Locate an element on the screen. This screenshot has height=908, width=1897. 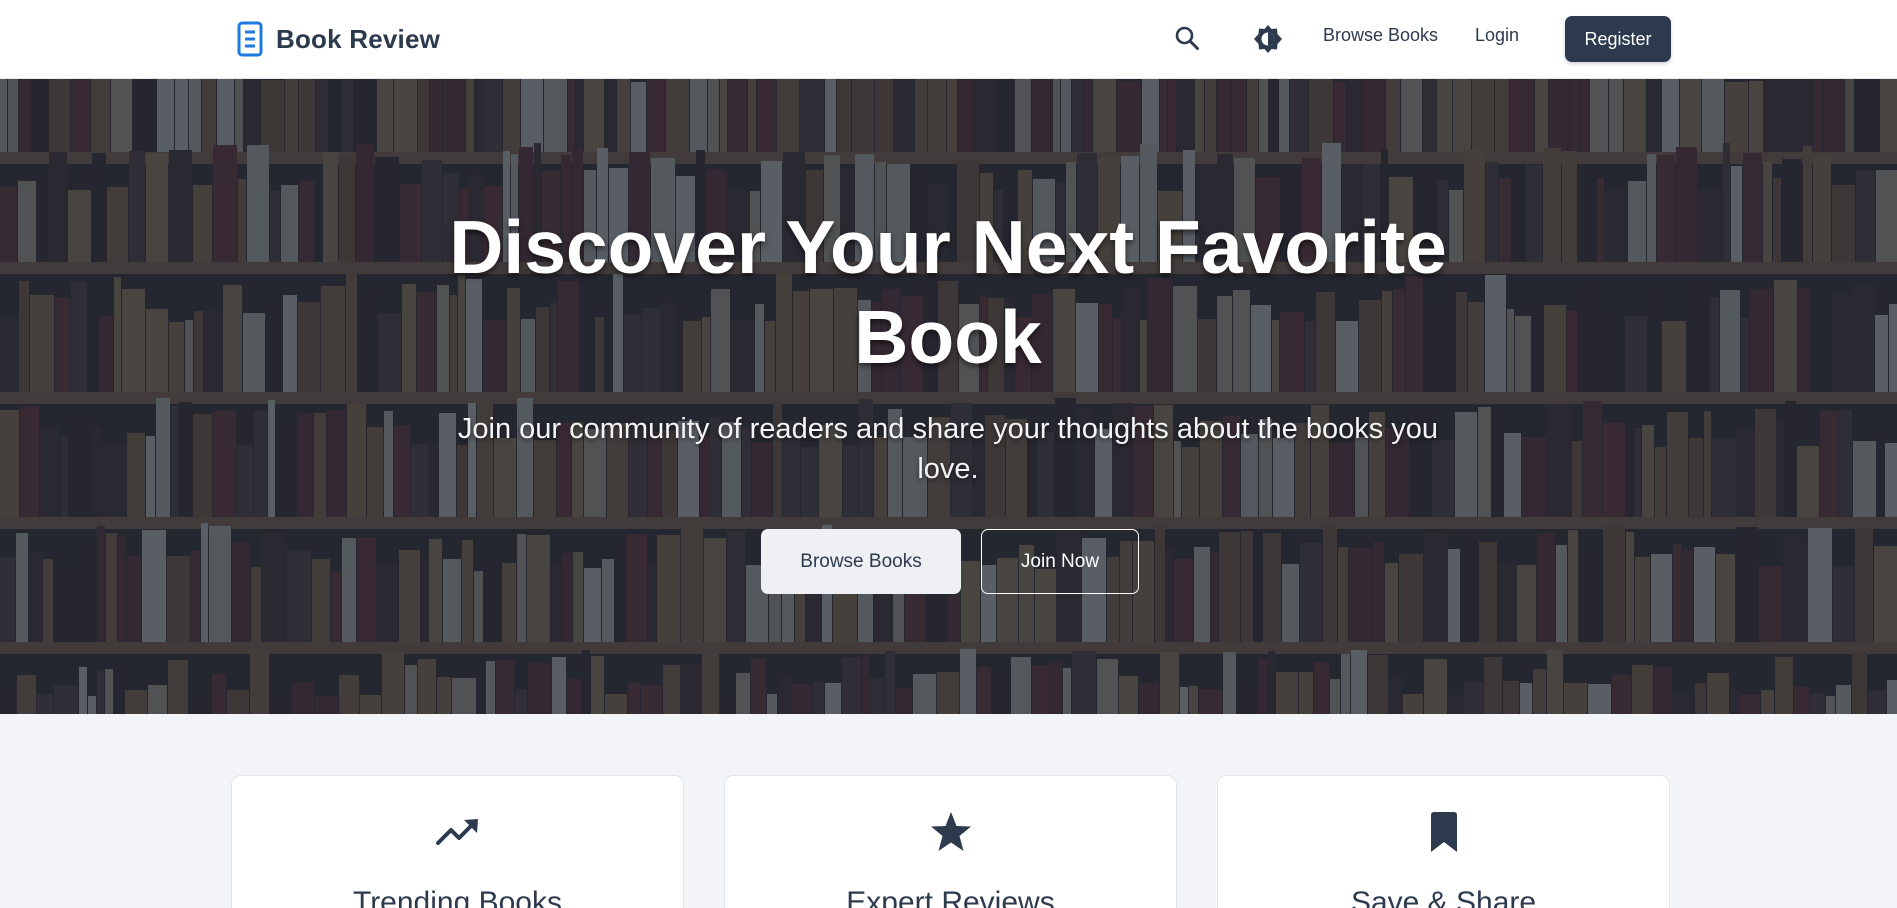
feature-title: Save & Share is located at coordinates (1443, 897).